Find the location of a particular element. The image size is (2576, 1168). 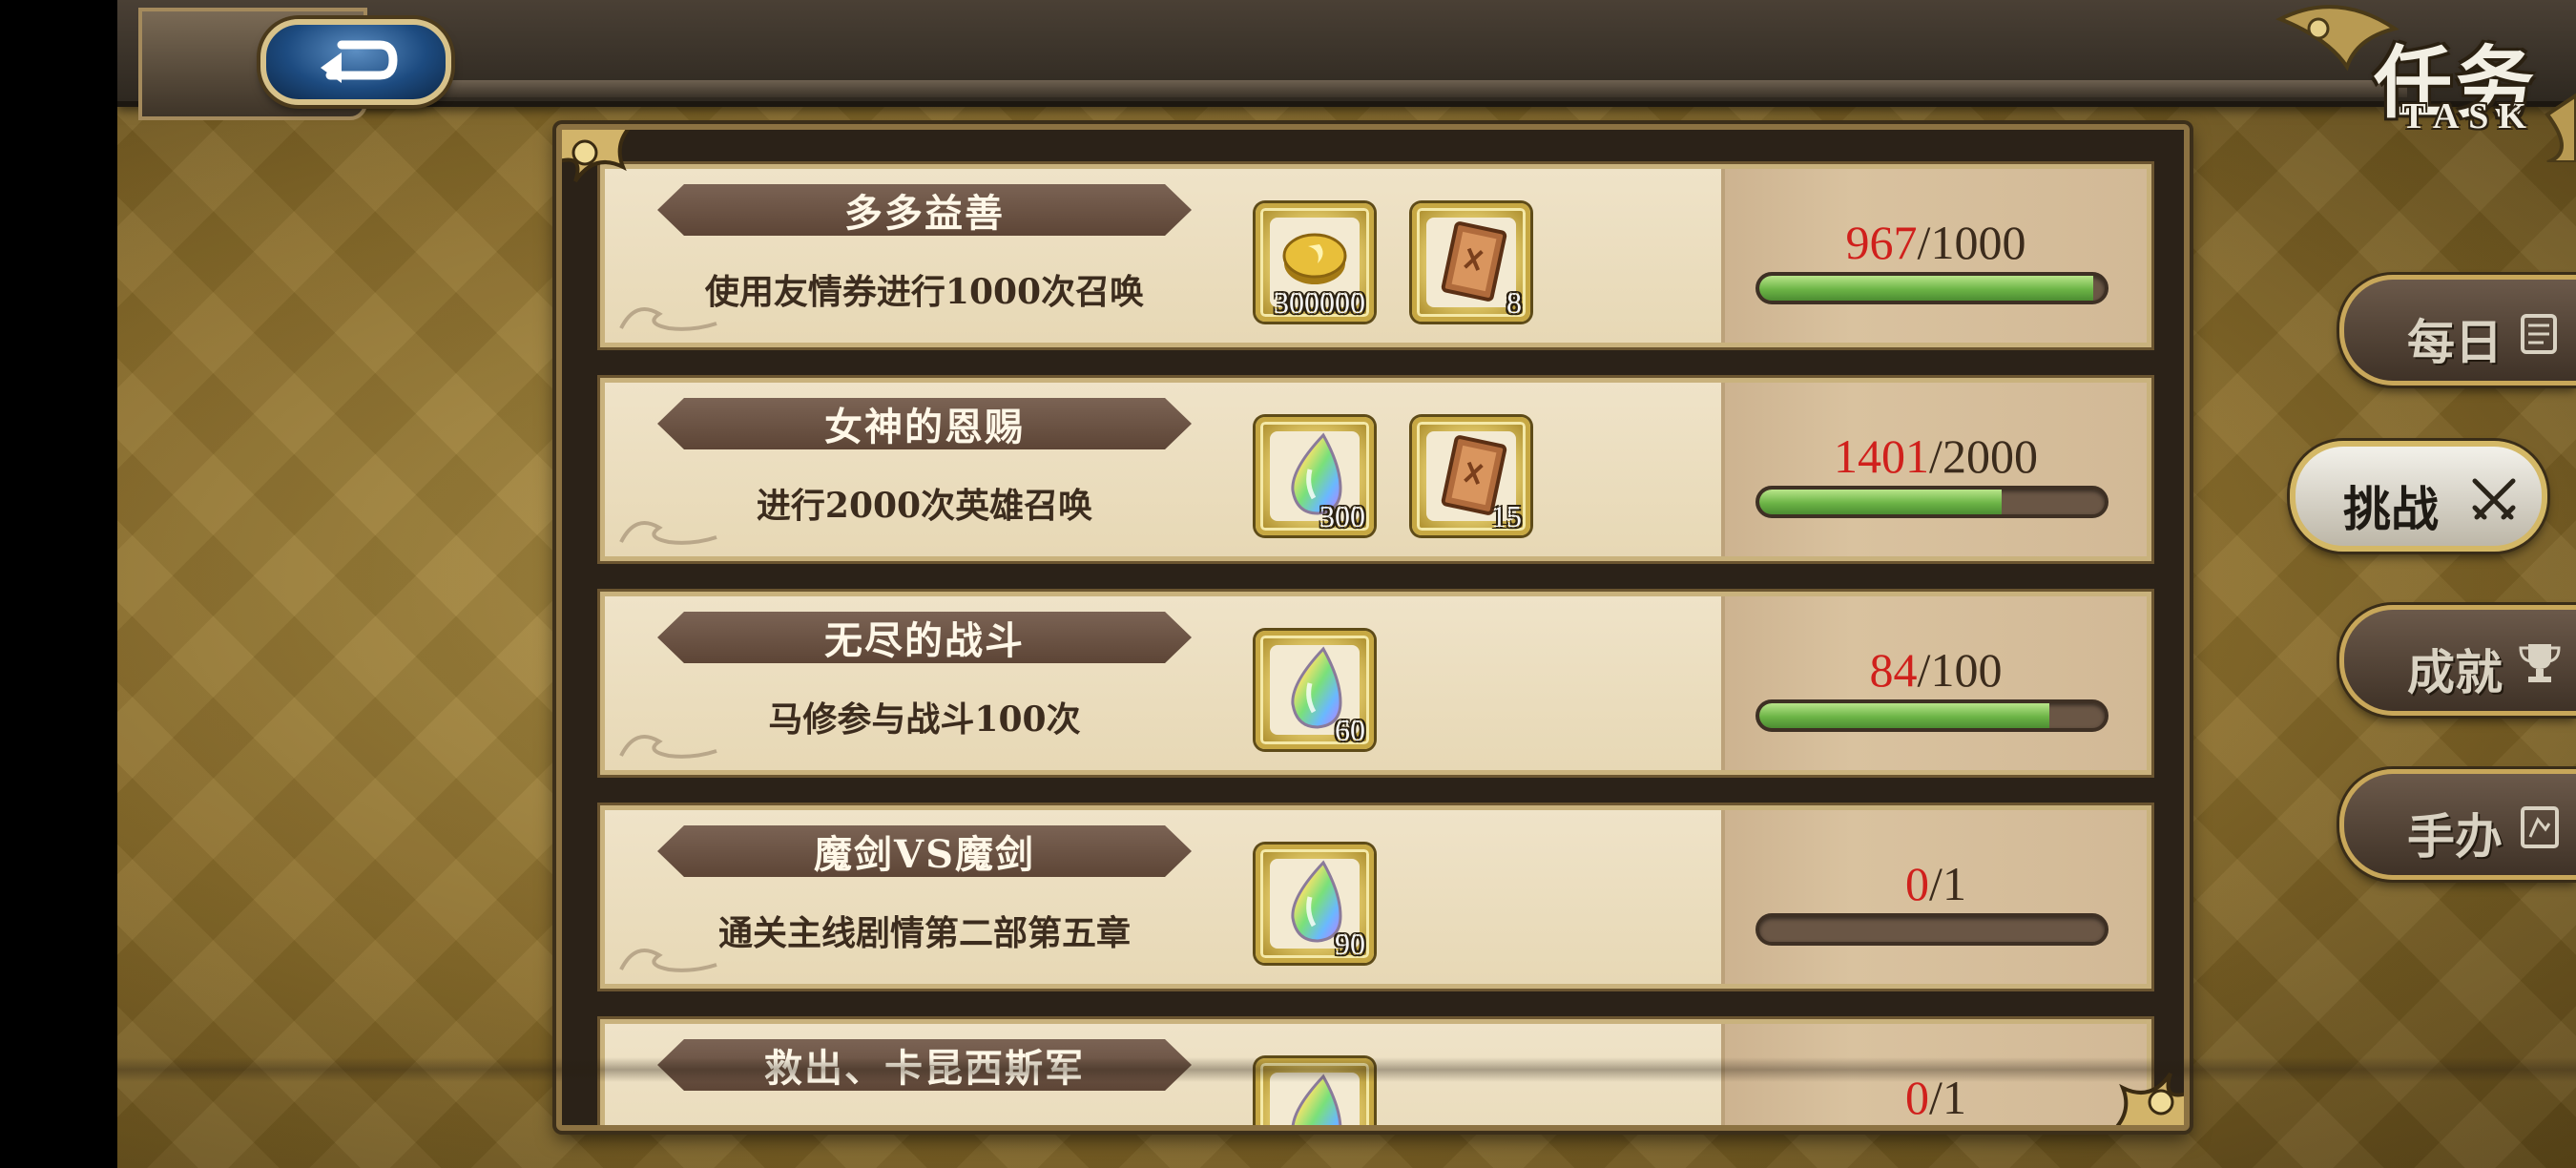

task-row: 女神的恩赐 进行2000次英雄召唤 300 15 1401/2000 is located at coordinates (1375, 469).